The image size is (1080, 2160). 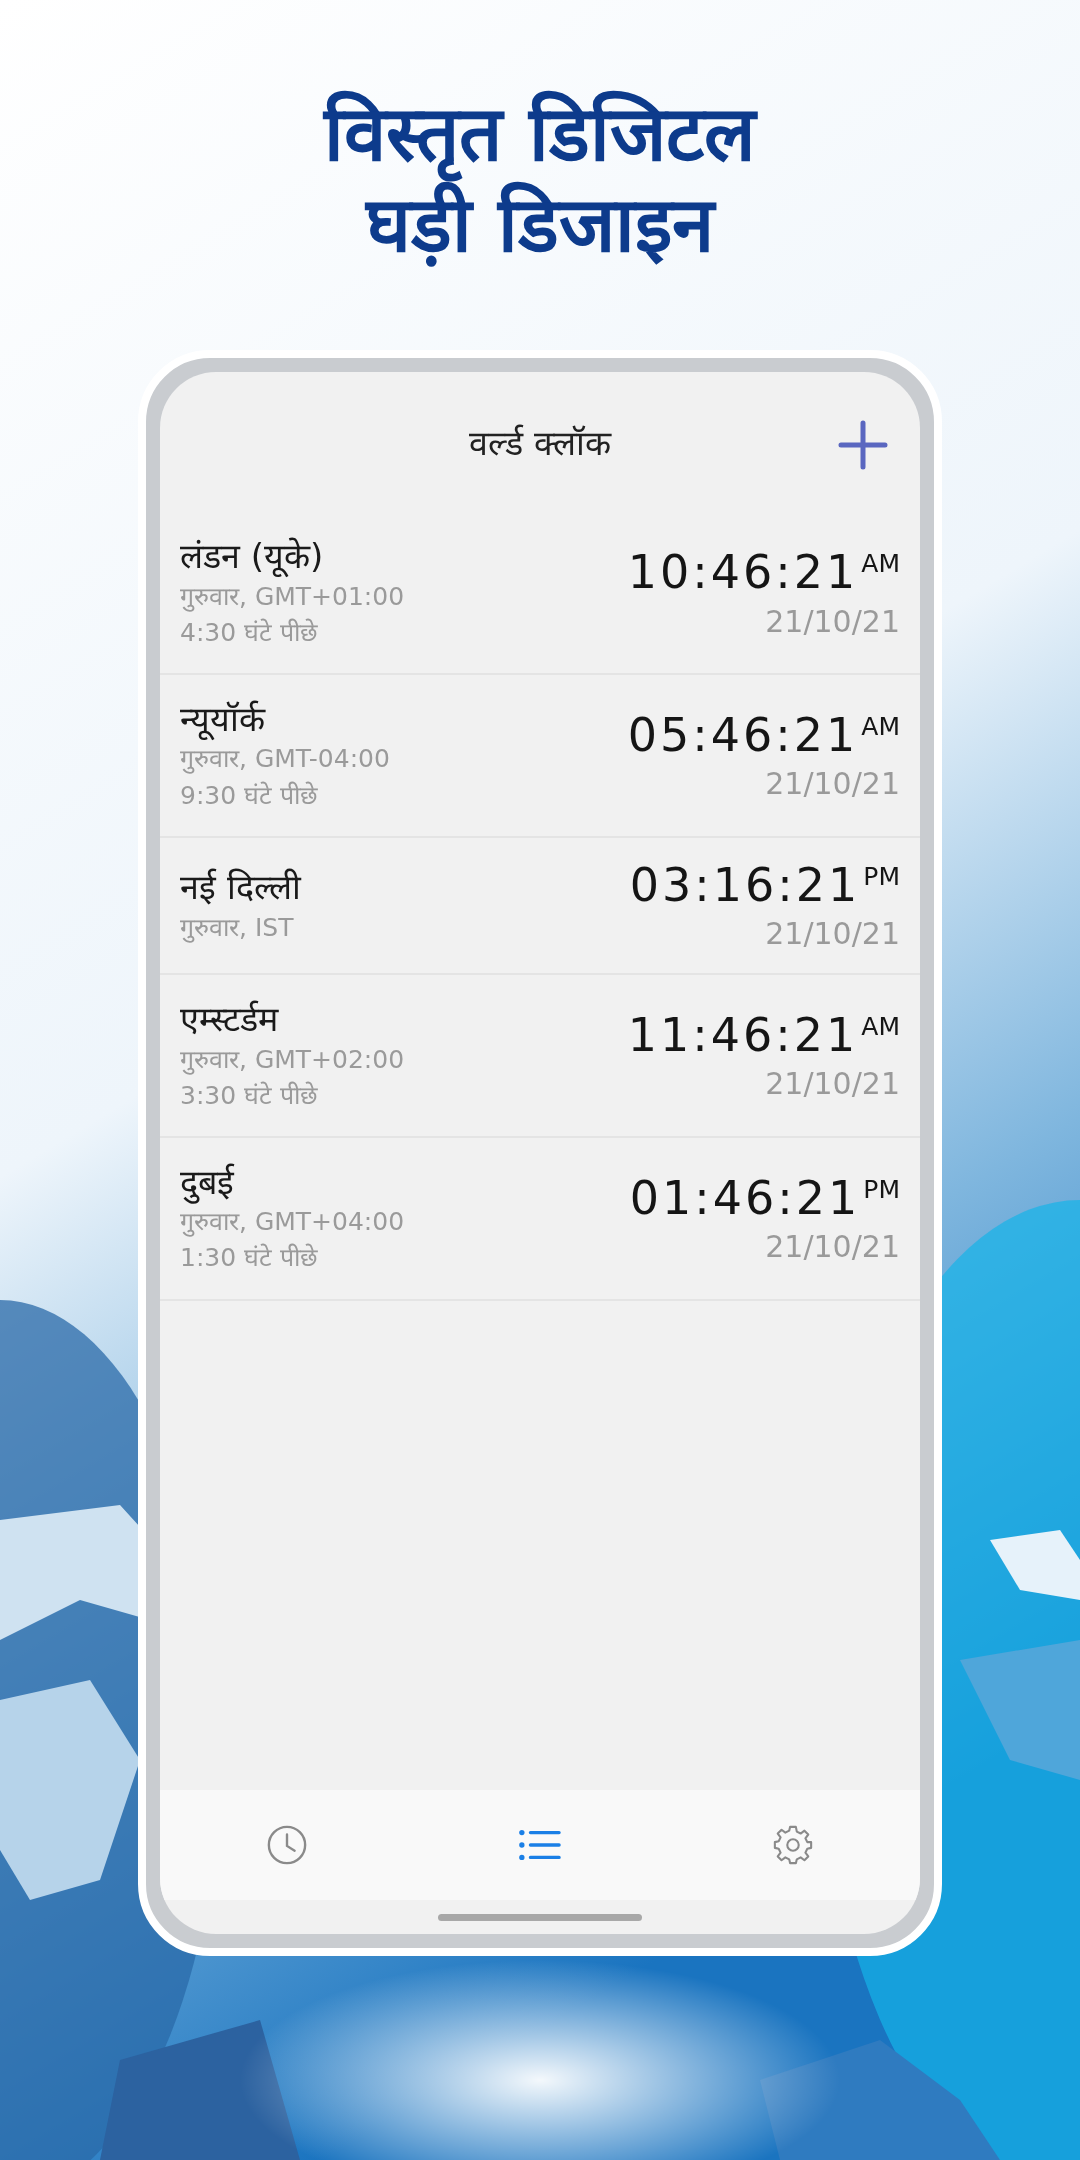 I want to click on city-name: लंडन (यूके), so click(x=252, y=557).